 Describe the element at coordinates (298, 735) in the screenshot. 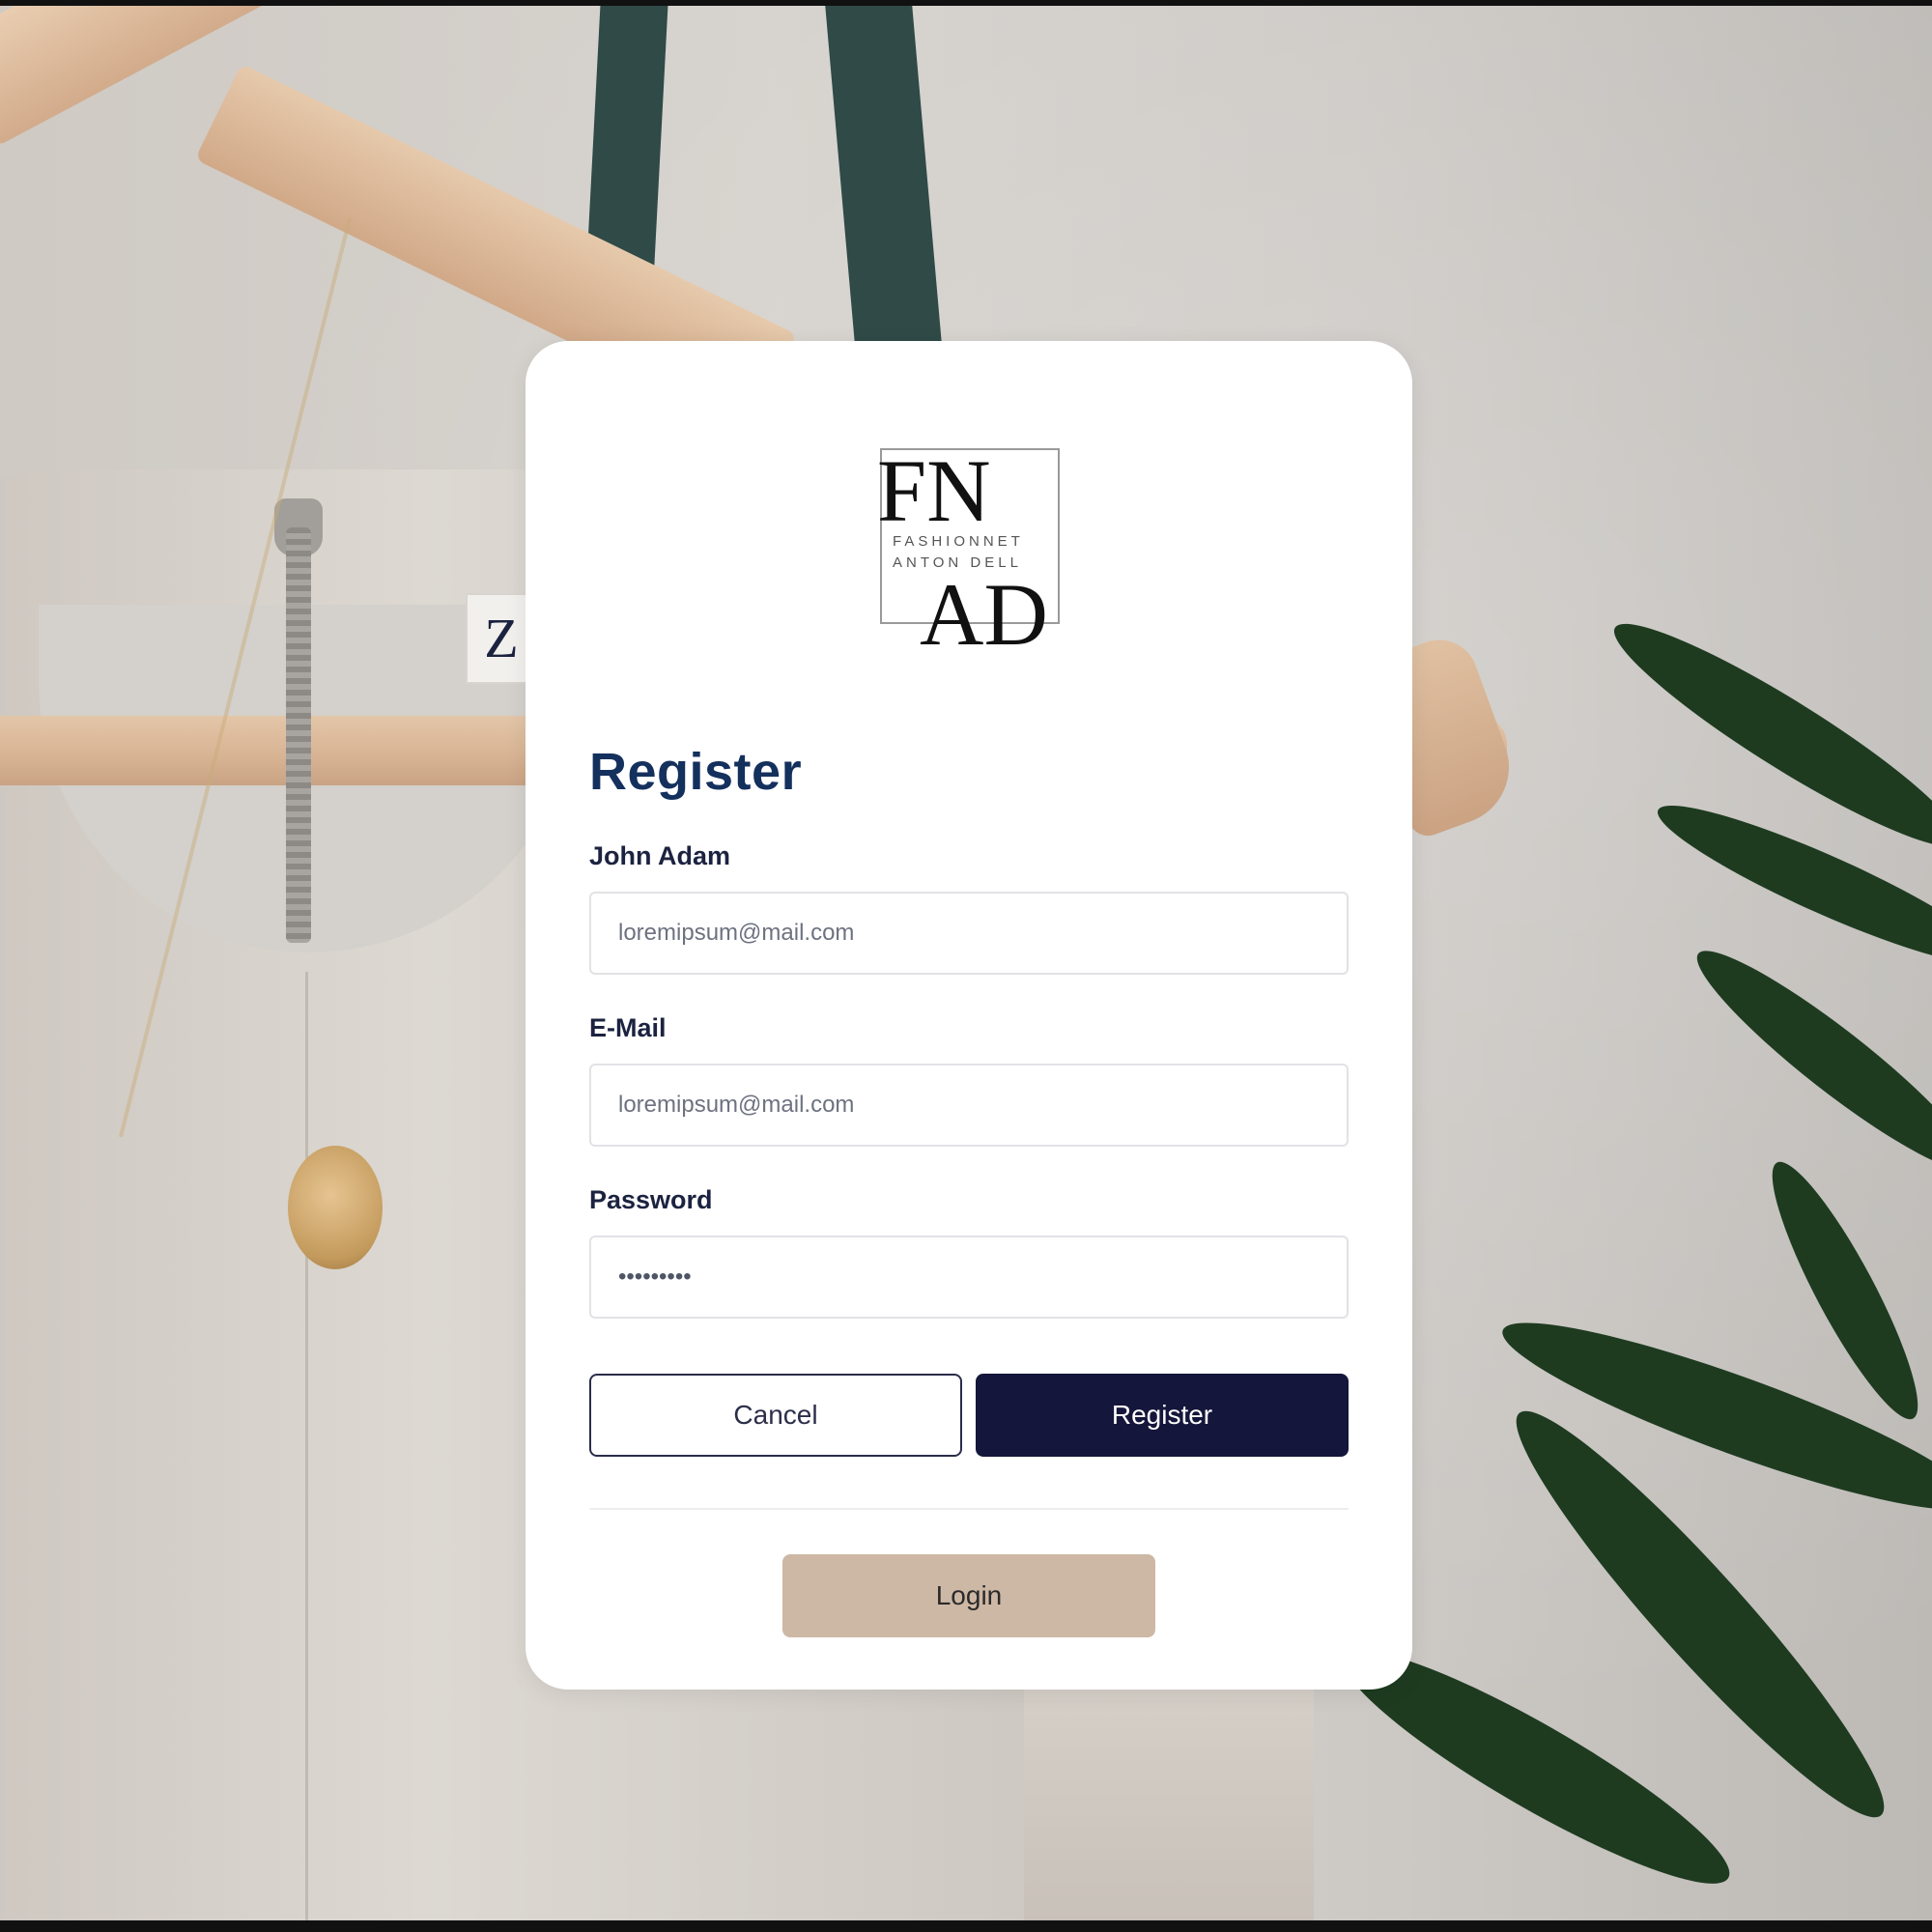

I see `zipper` at that location.